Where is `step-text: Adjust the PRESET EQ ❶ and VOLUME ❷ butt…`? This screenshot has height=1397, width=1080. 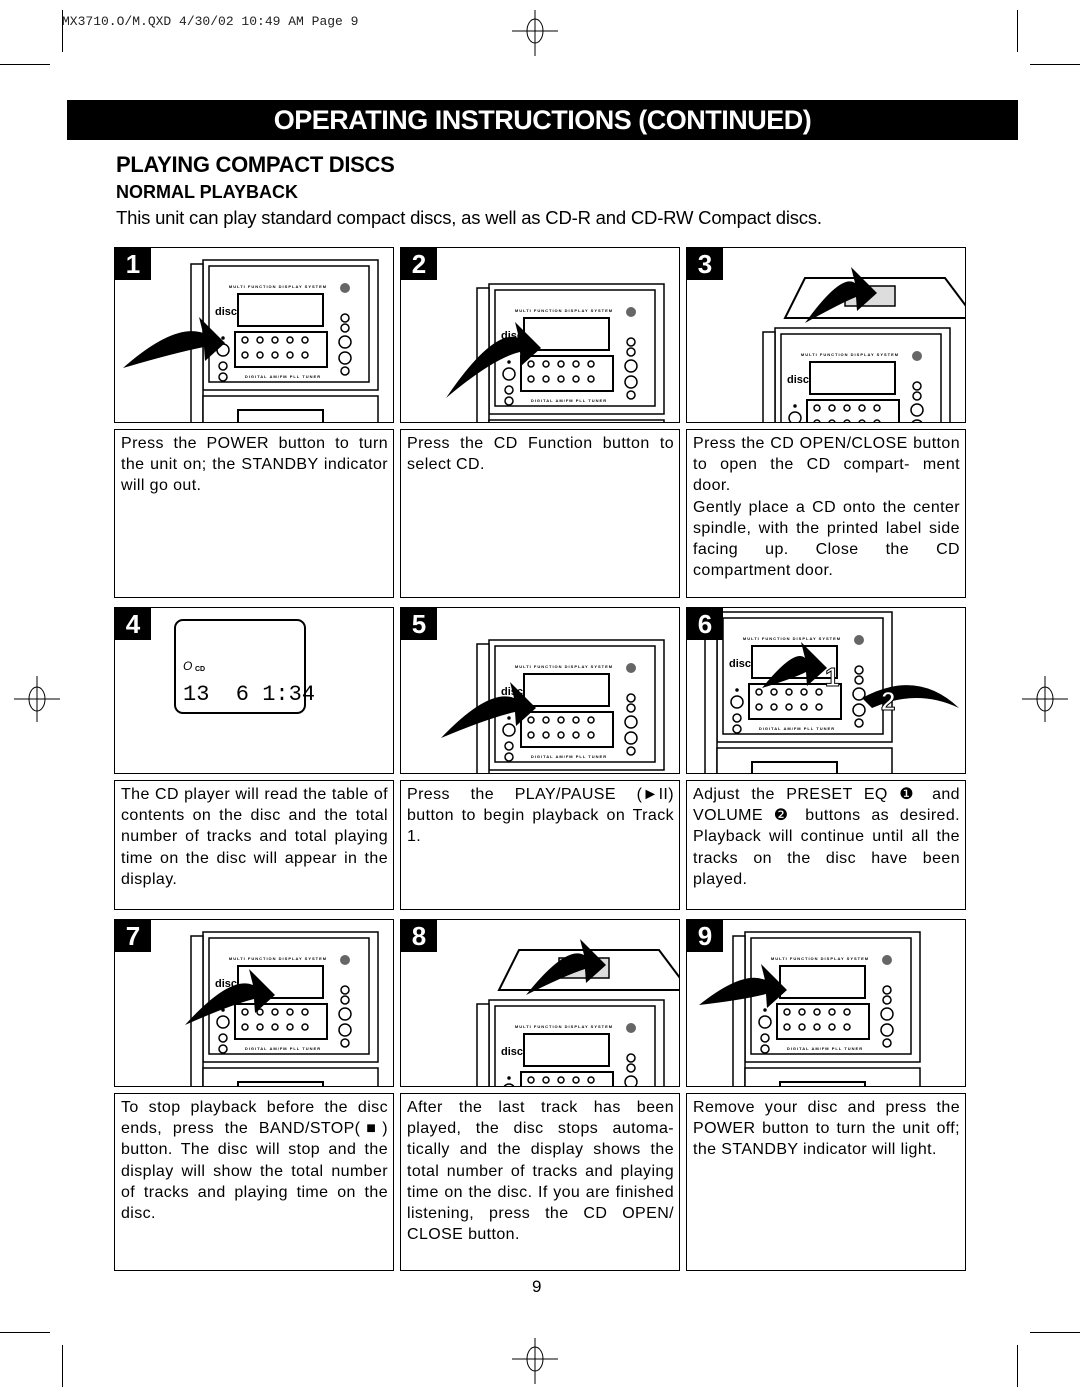
step-text: Adjust the PRESET EQ ❶ and VOLUME ❷ butt… is located at coordinates (826, 837).